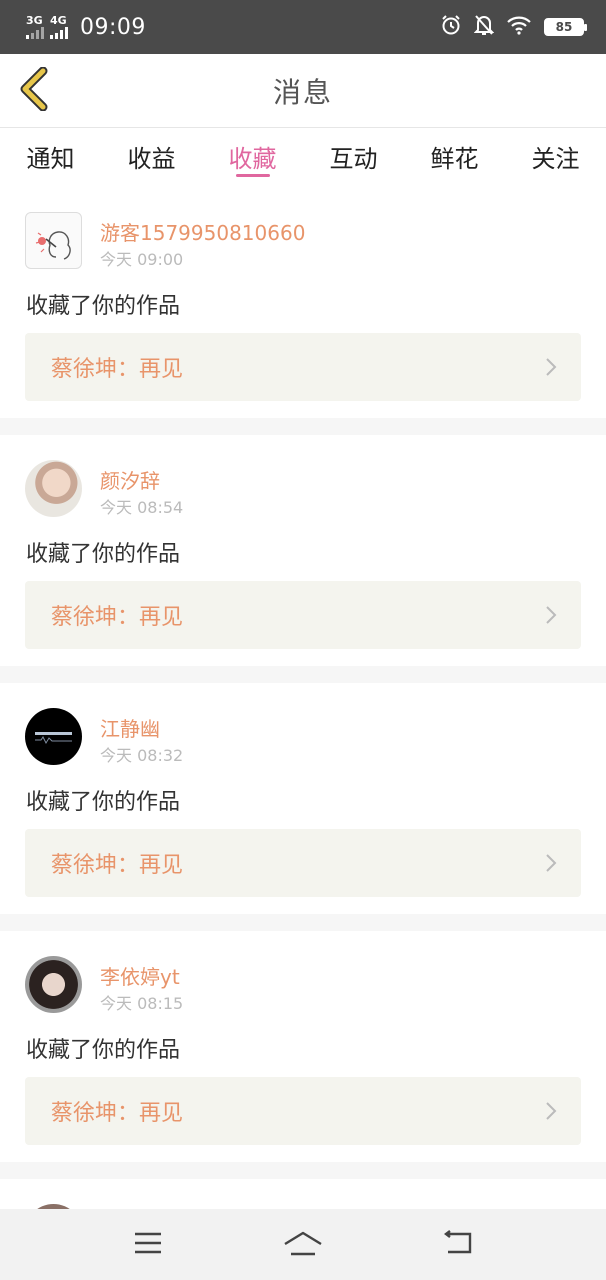  Describe the element at coordinates (140, 975) in the screenshot. I see `user-name: 李依婷yt` at that location.